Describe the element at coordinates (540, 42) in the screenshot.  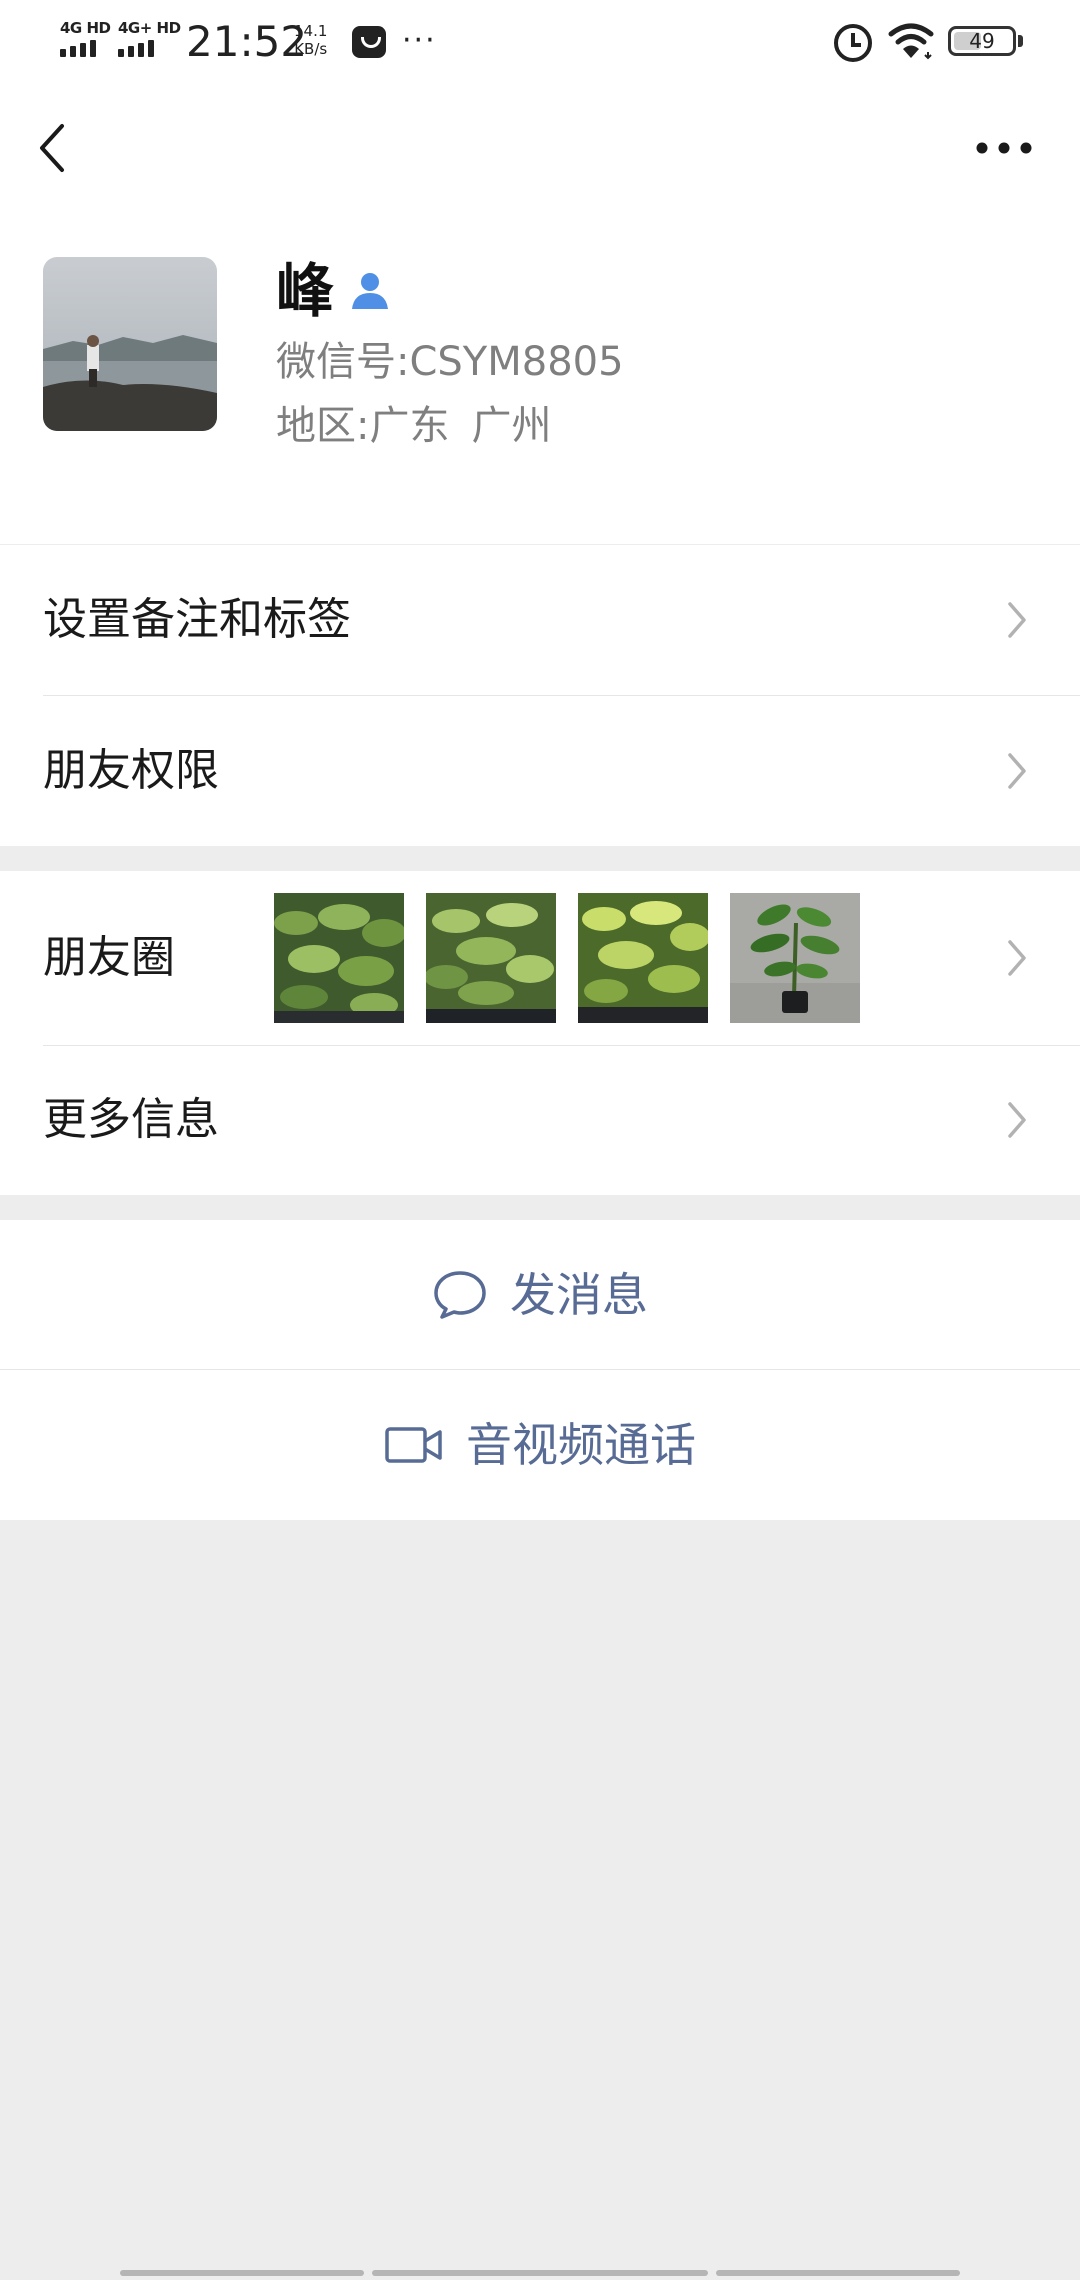
I see `status-bar: 4G HD 4G+ HD 21:52 14.1 KB/s ··· 49` at that location.